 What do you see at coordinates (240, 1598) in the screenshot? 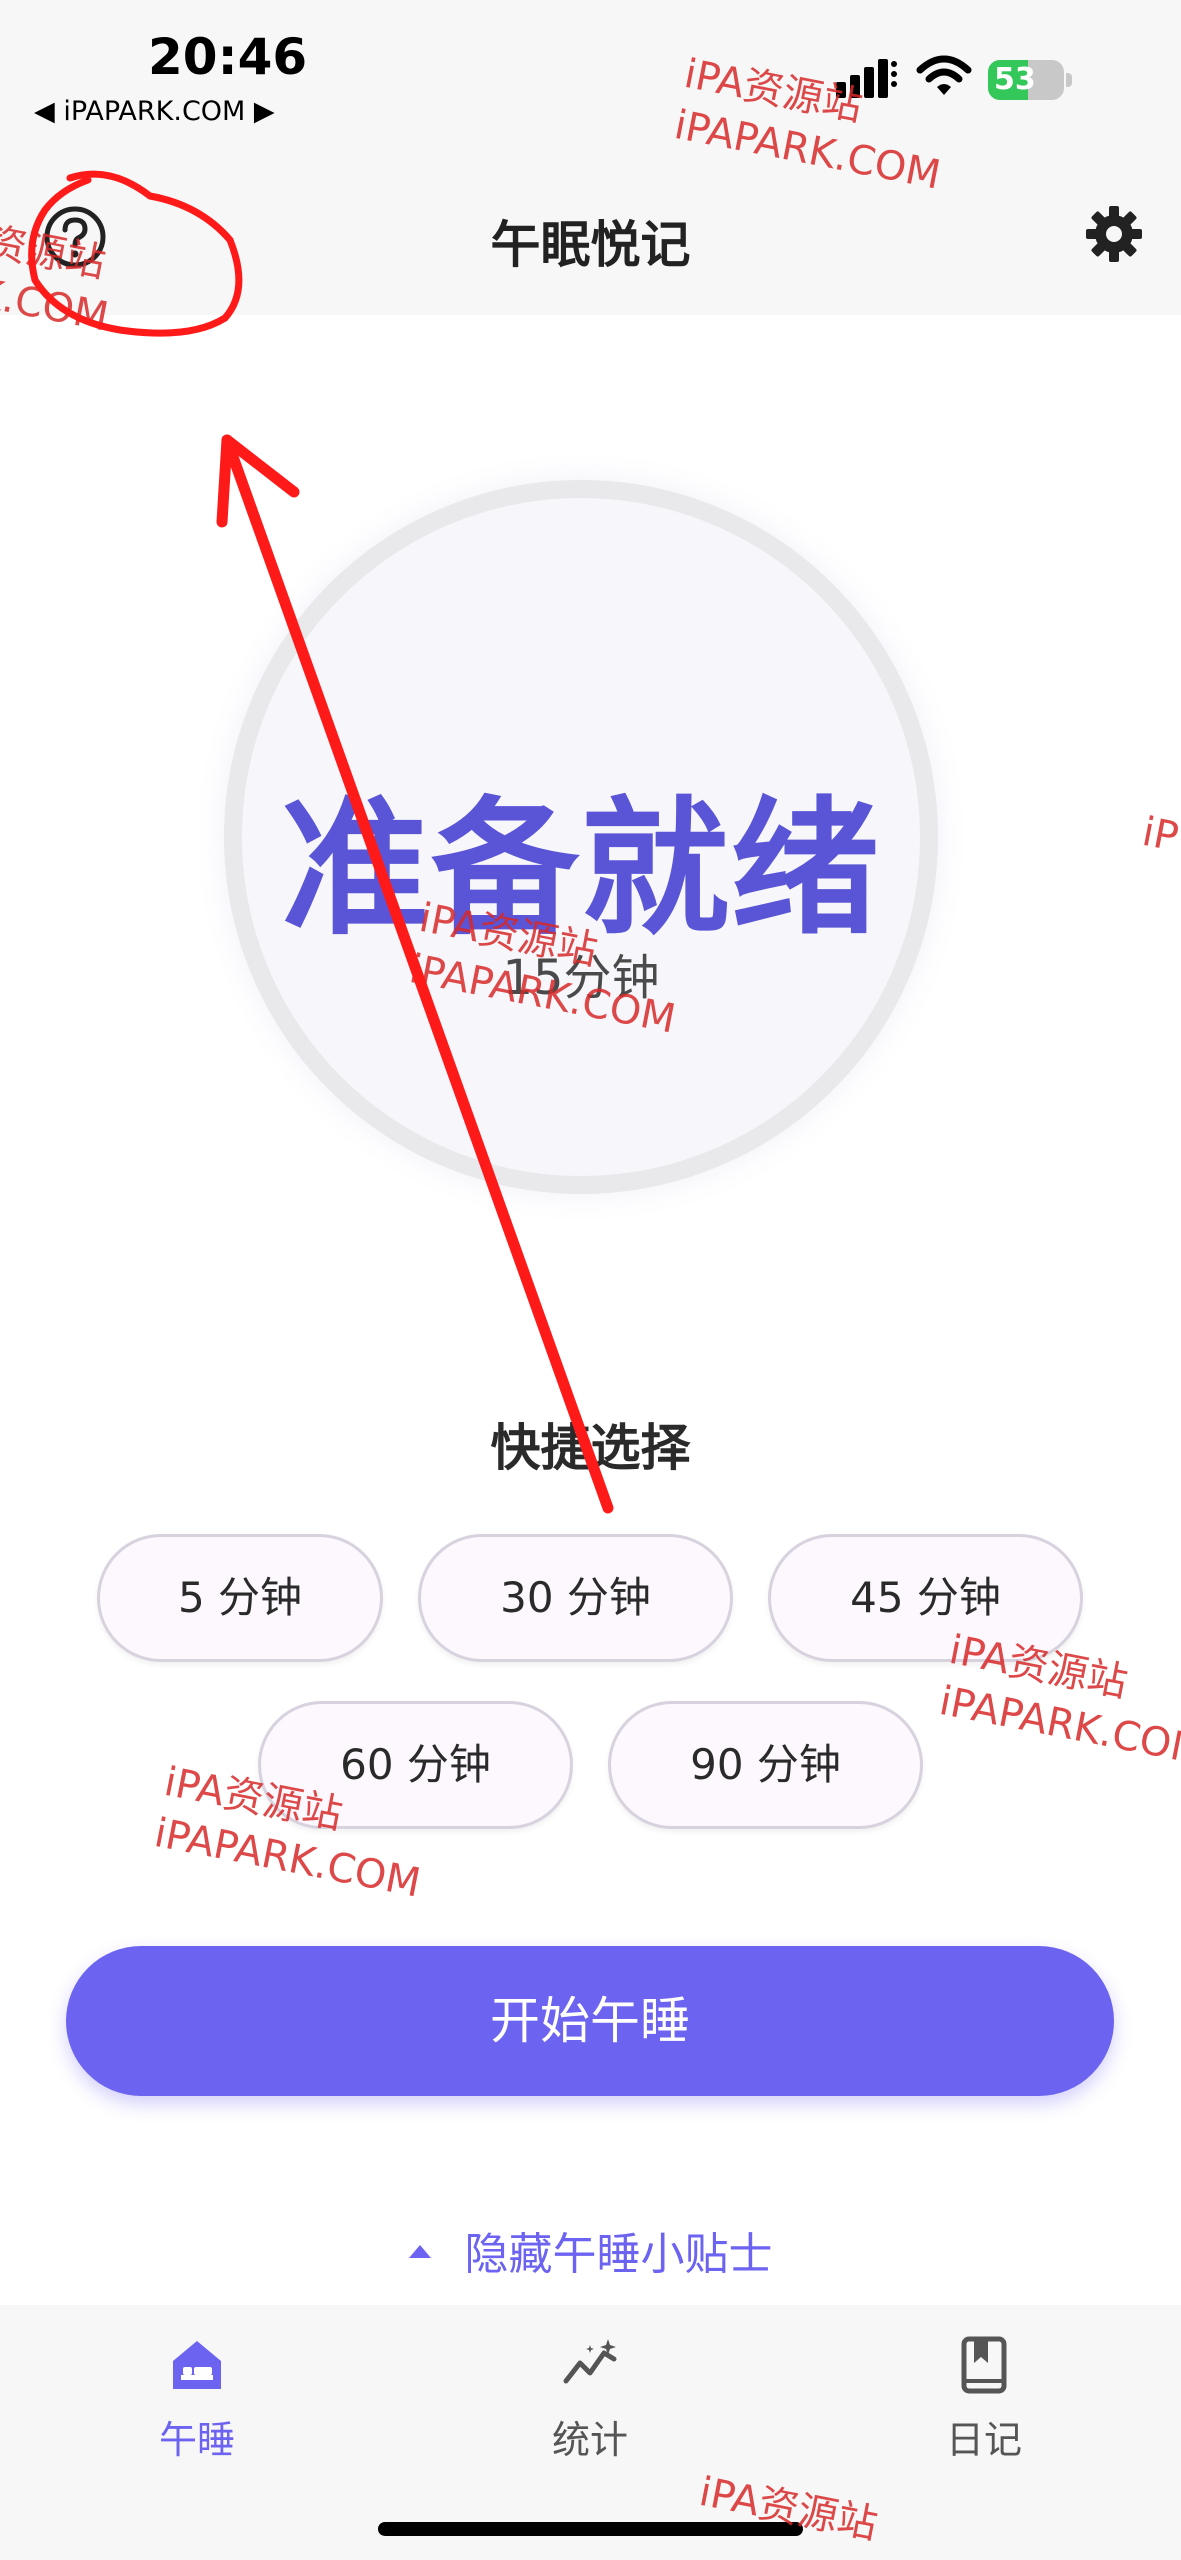
I see `quick-option-5-min: 5 分钟` at bounding box center [240, 1598].